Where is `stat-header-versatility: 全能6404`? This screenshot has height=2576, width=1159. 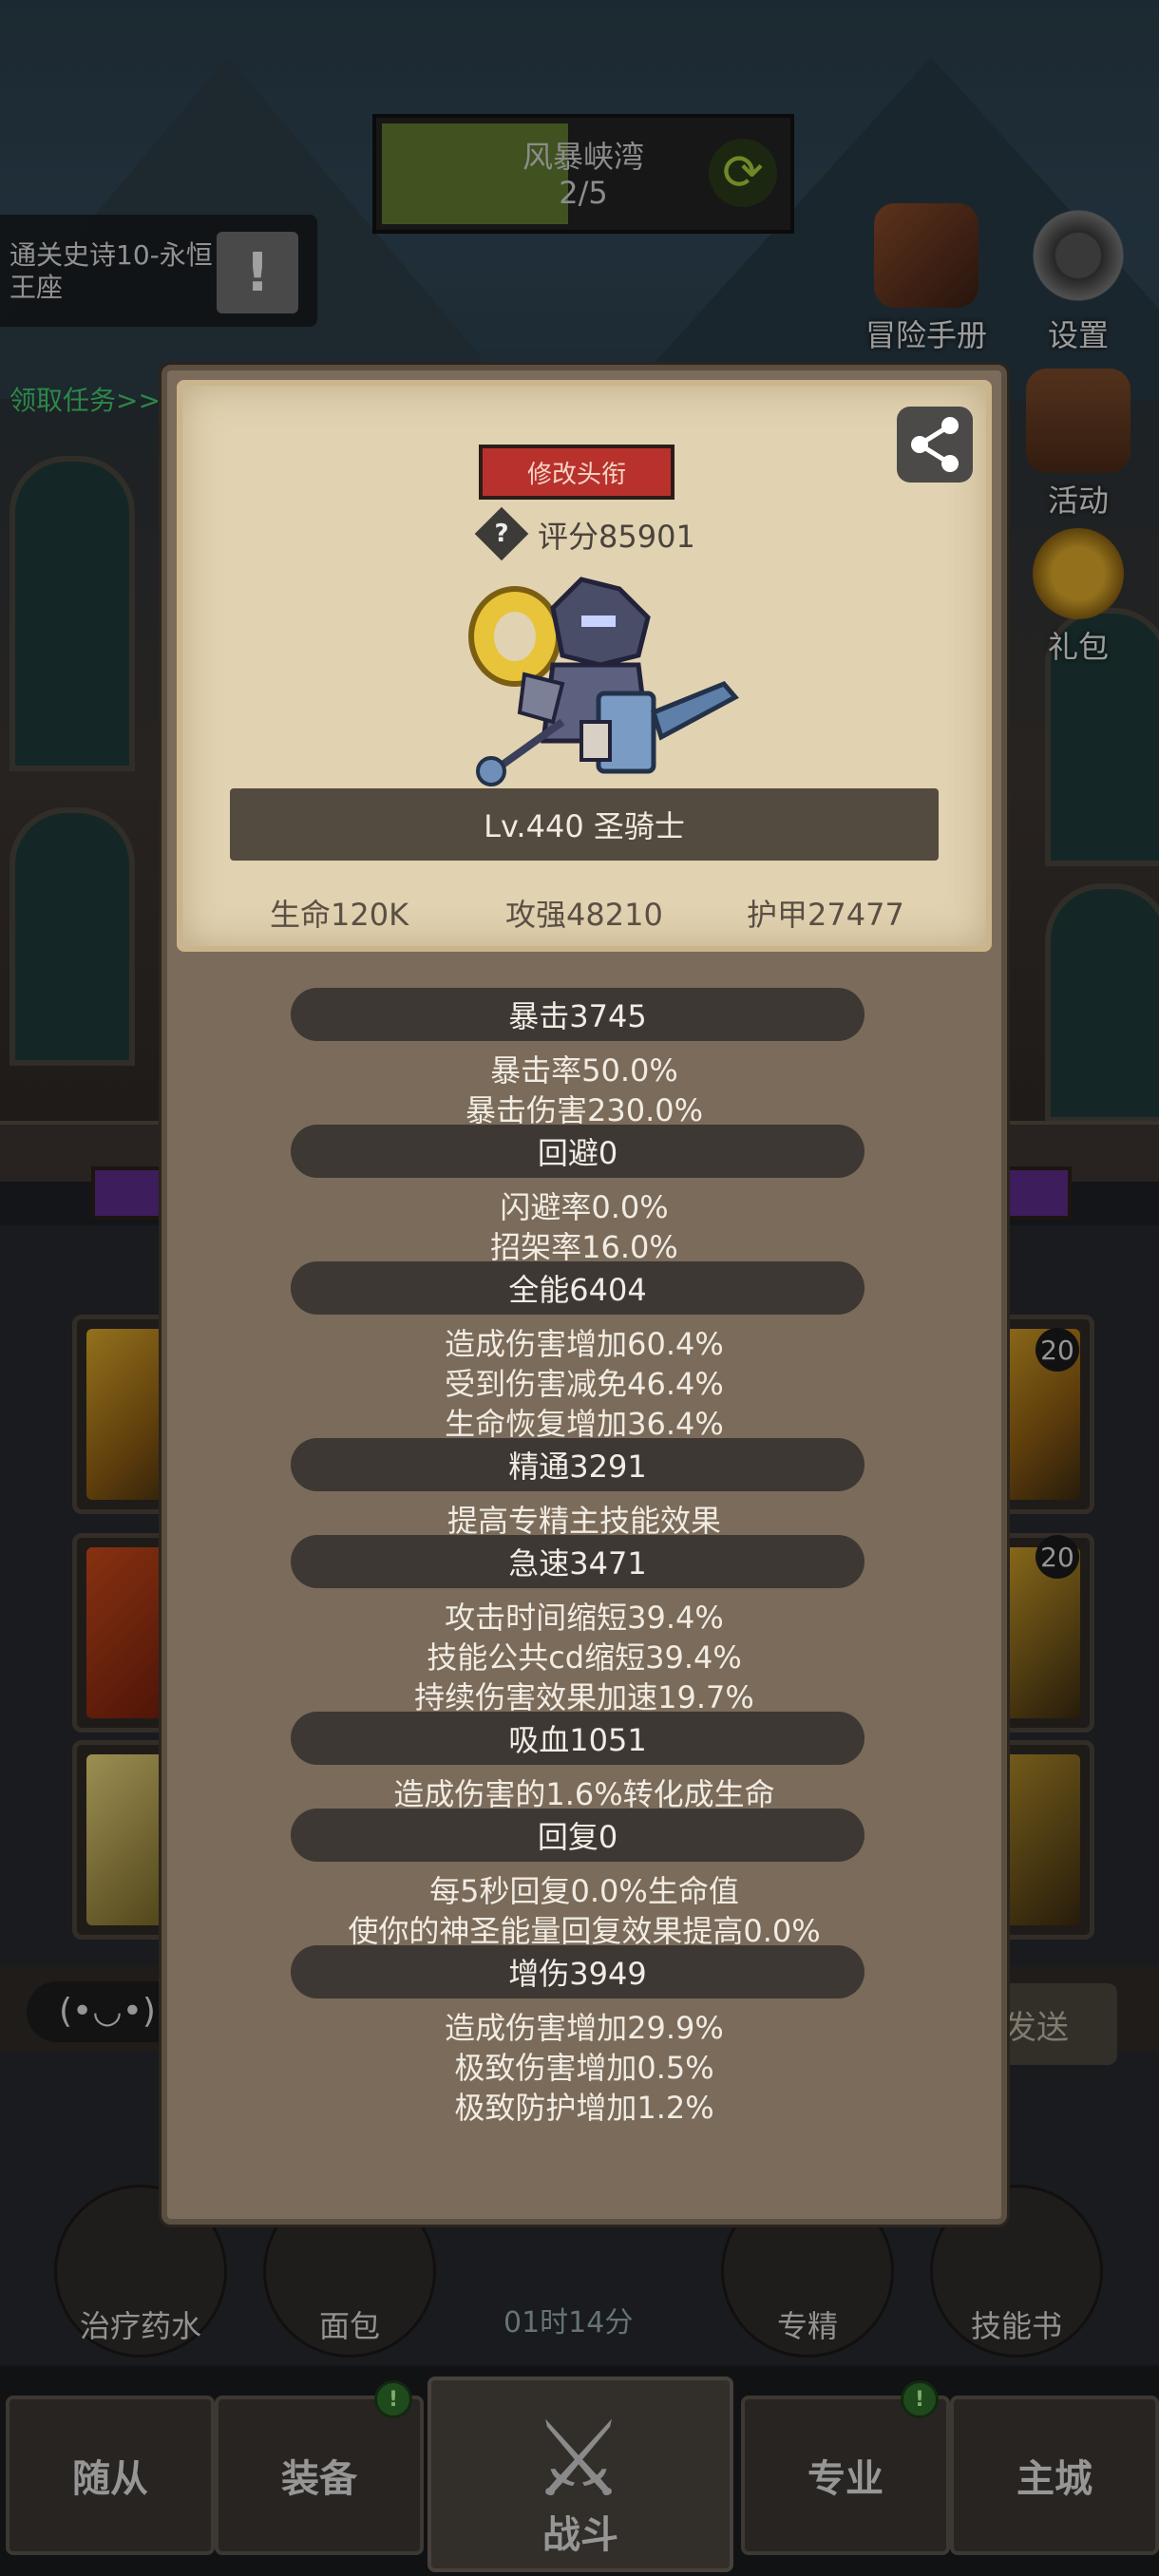 stat-header-versatility: 全能6404 is located at coordinates (577, 1288).